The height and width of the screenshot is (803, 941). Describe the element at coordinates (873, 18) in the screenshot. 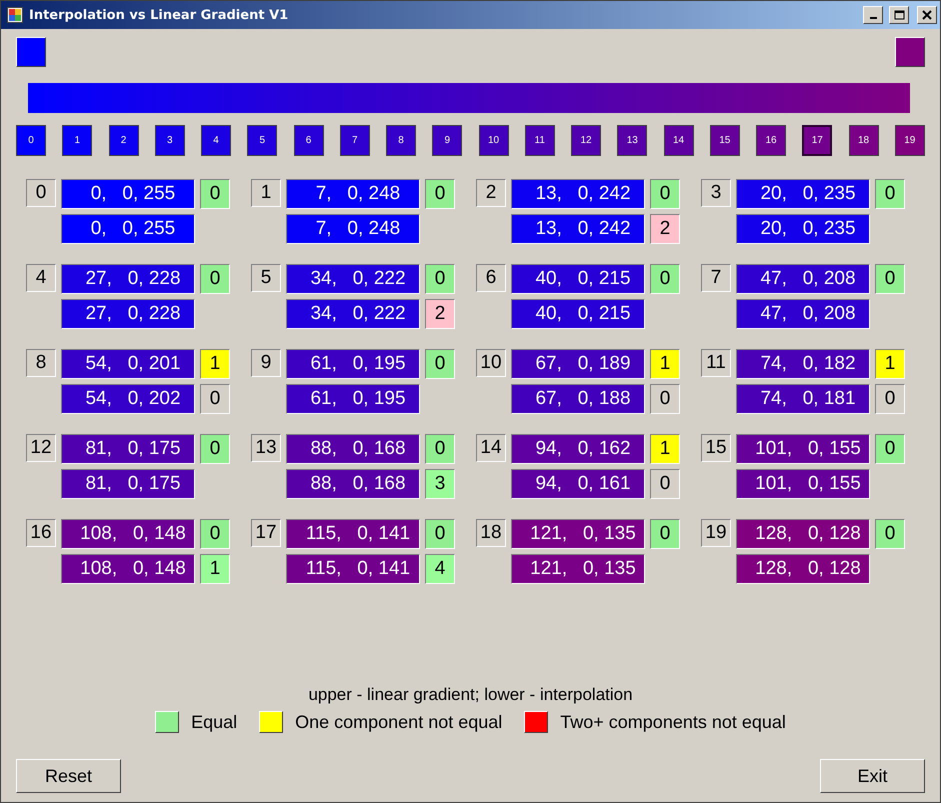

I see `minimize-icon` at that location.